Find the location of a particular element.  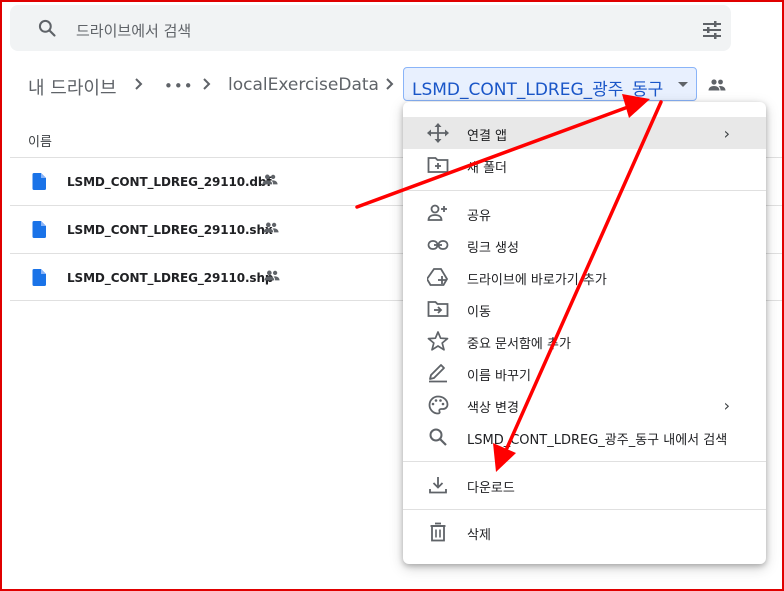

file-name: LSMD_CONT_LDREG_29110.shp is located at coordinates (170, 278).